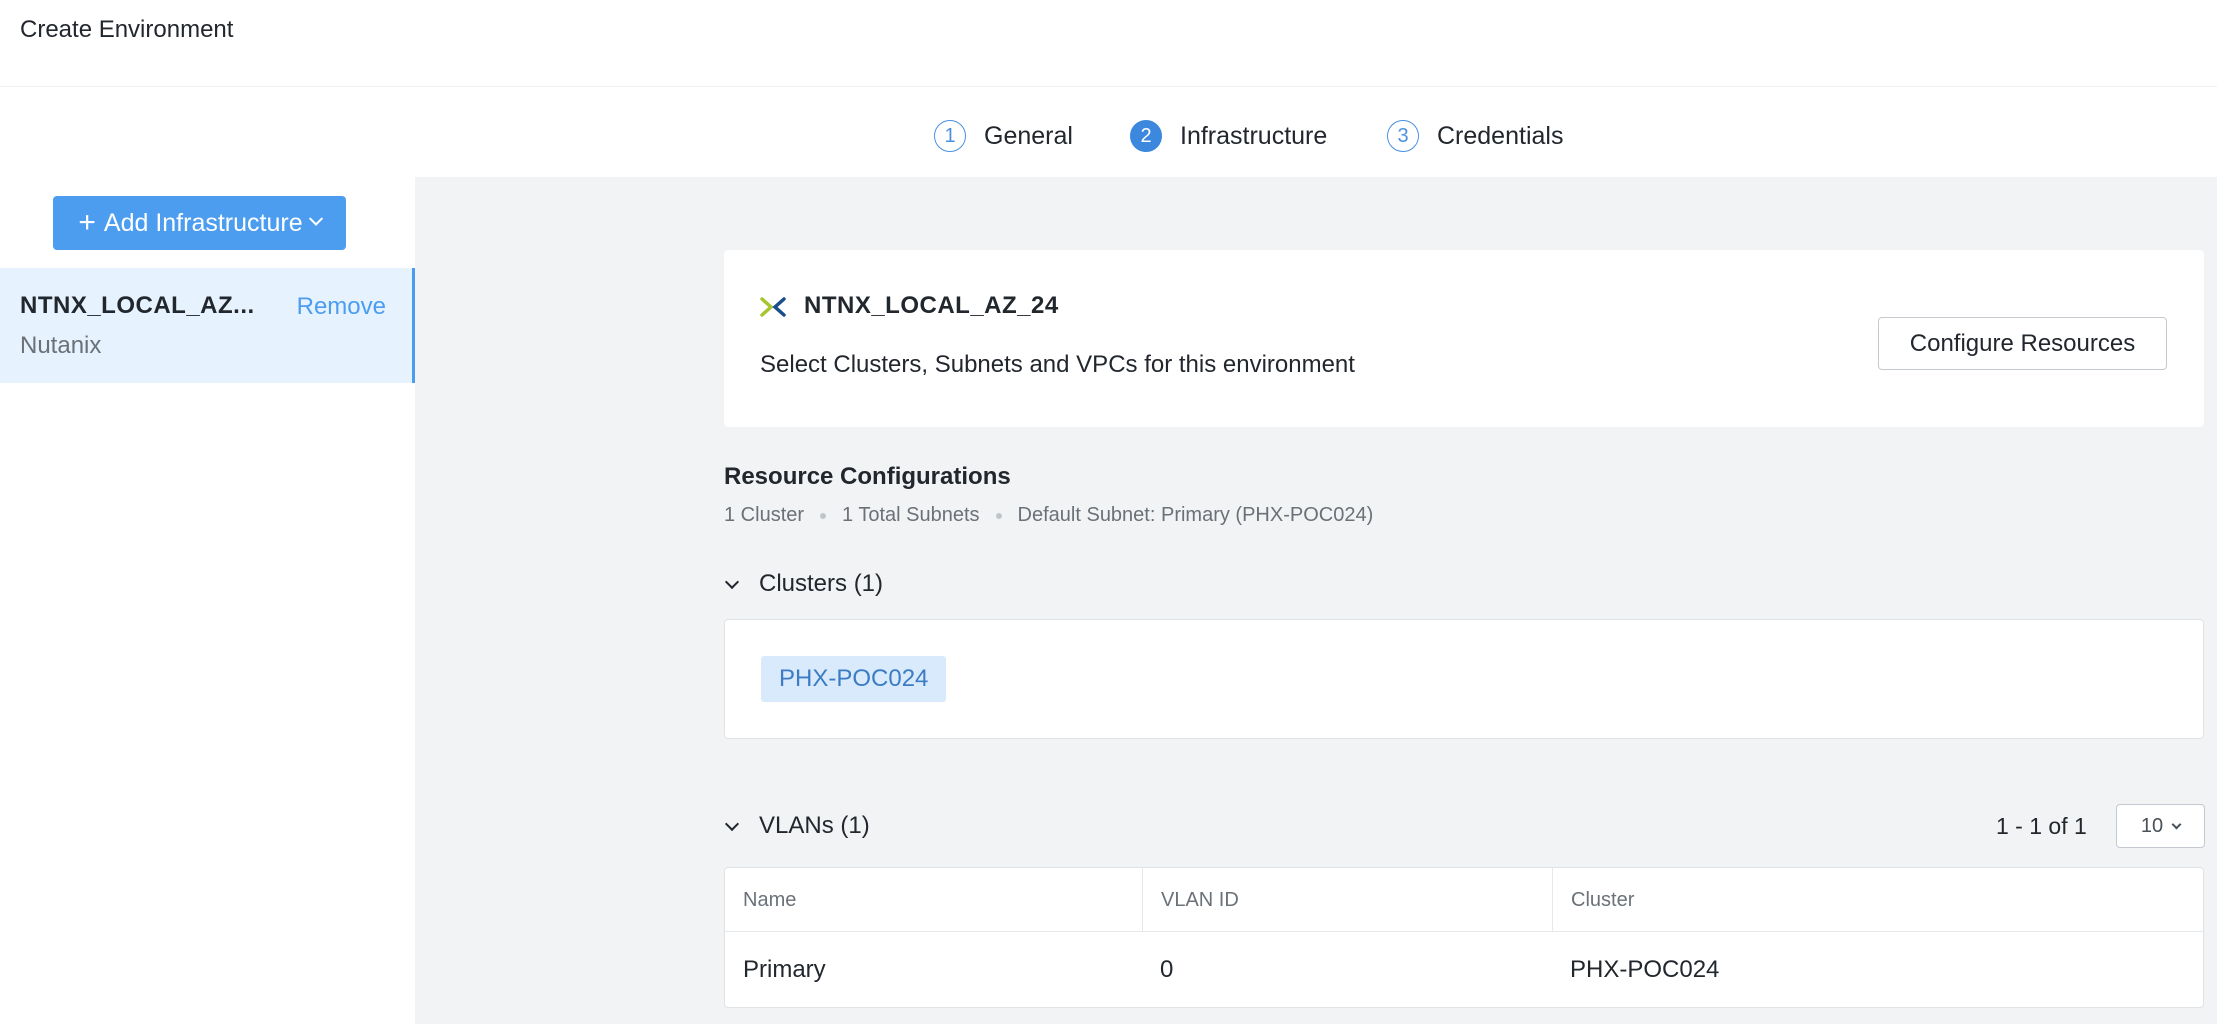 The image size is (2217, 1024). Describe the element at coordinates (1108, 43) in the screenshot. I see `title-bar: Create Environment` at that location.